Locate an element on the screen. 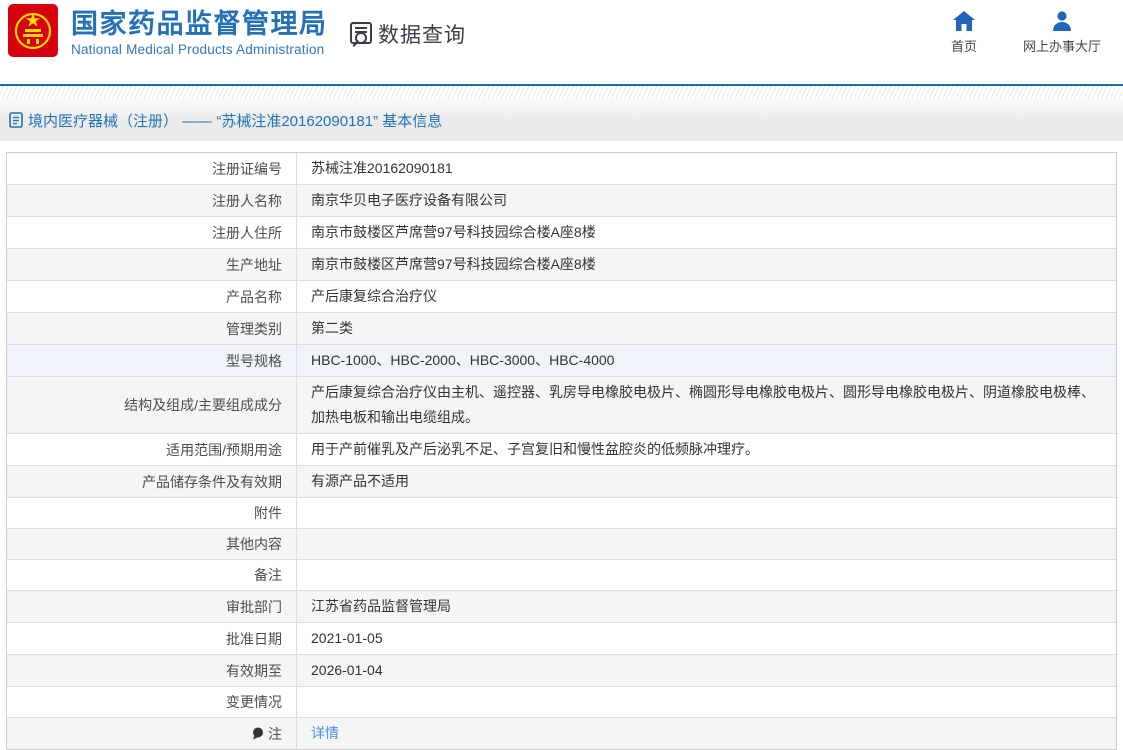  hatched-band is located at coordinates (561, 92).